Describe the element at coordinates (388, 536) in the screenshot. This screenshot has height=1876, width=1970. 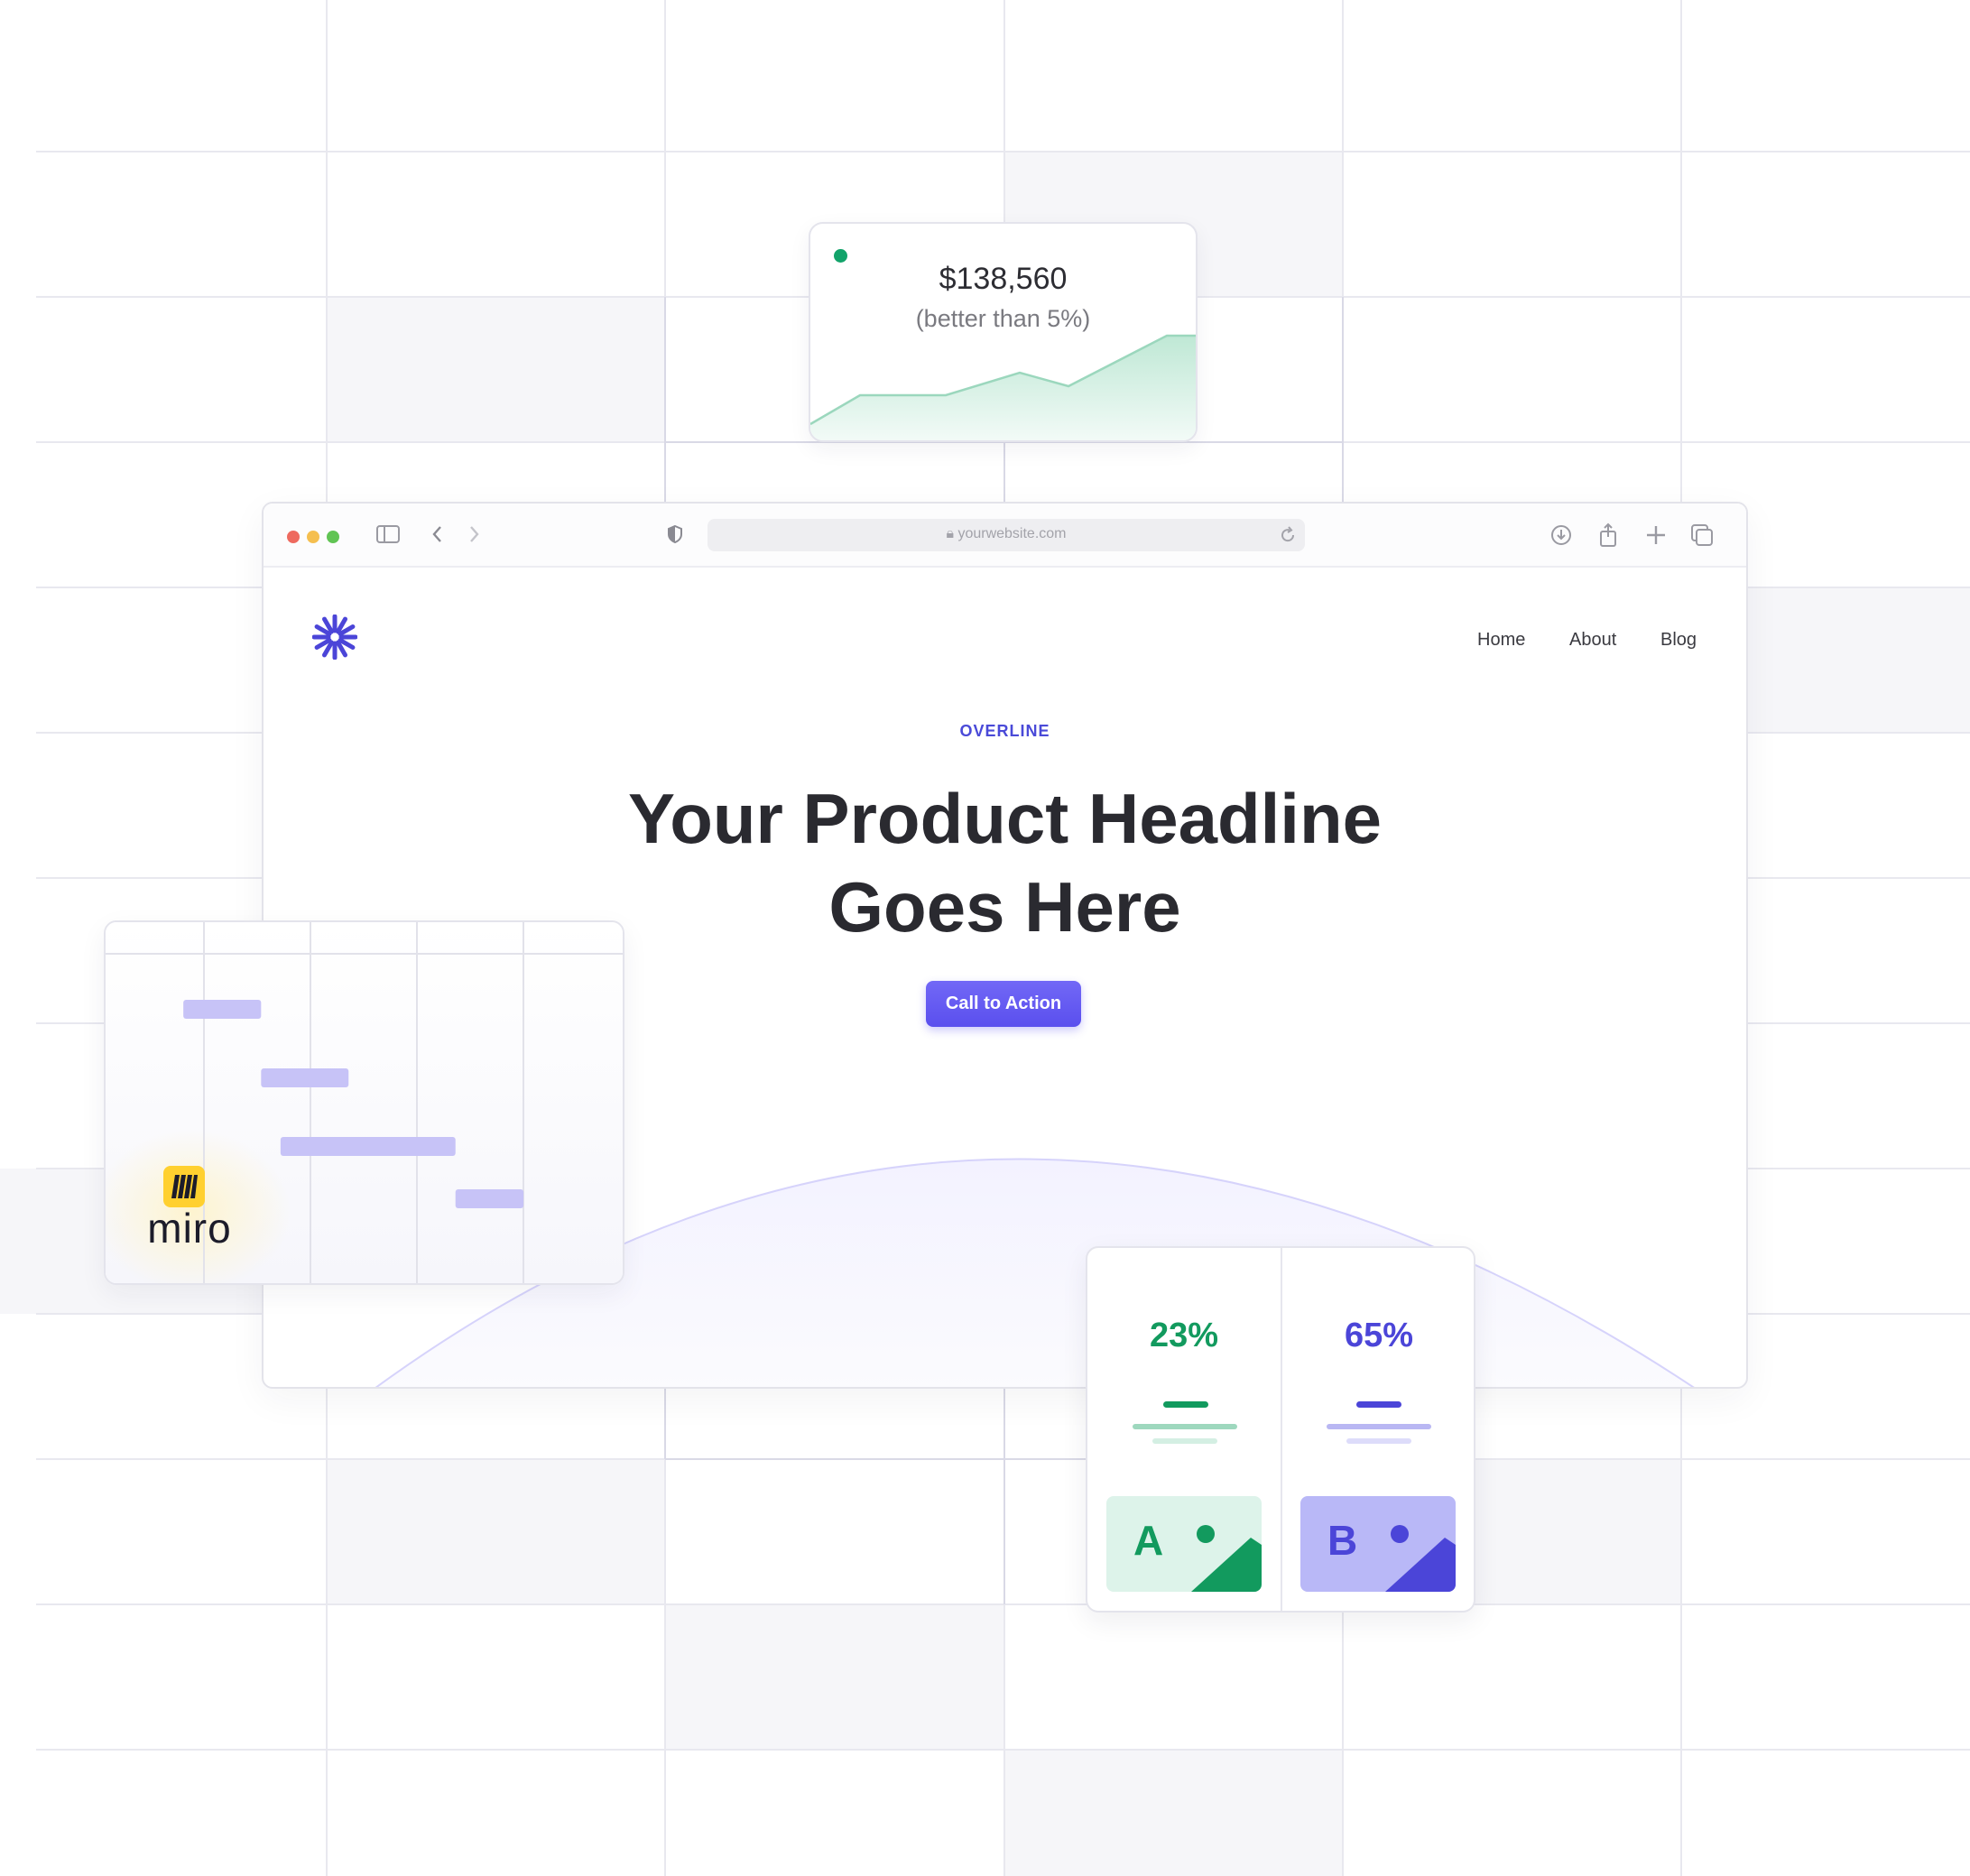
I see `sidebar-icon` at that location.